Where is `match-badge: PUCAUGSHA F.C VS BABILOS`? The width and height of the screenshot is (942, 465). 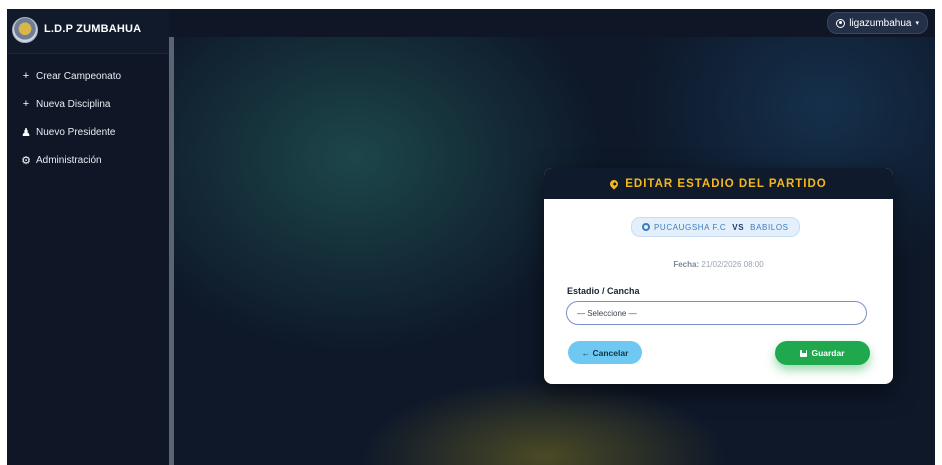 match-badge: PUCAUGSHA F.C VS BABILOS is located at coordinates (715, 227).